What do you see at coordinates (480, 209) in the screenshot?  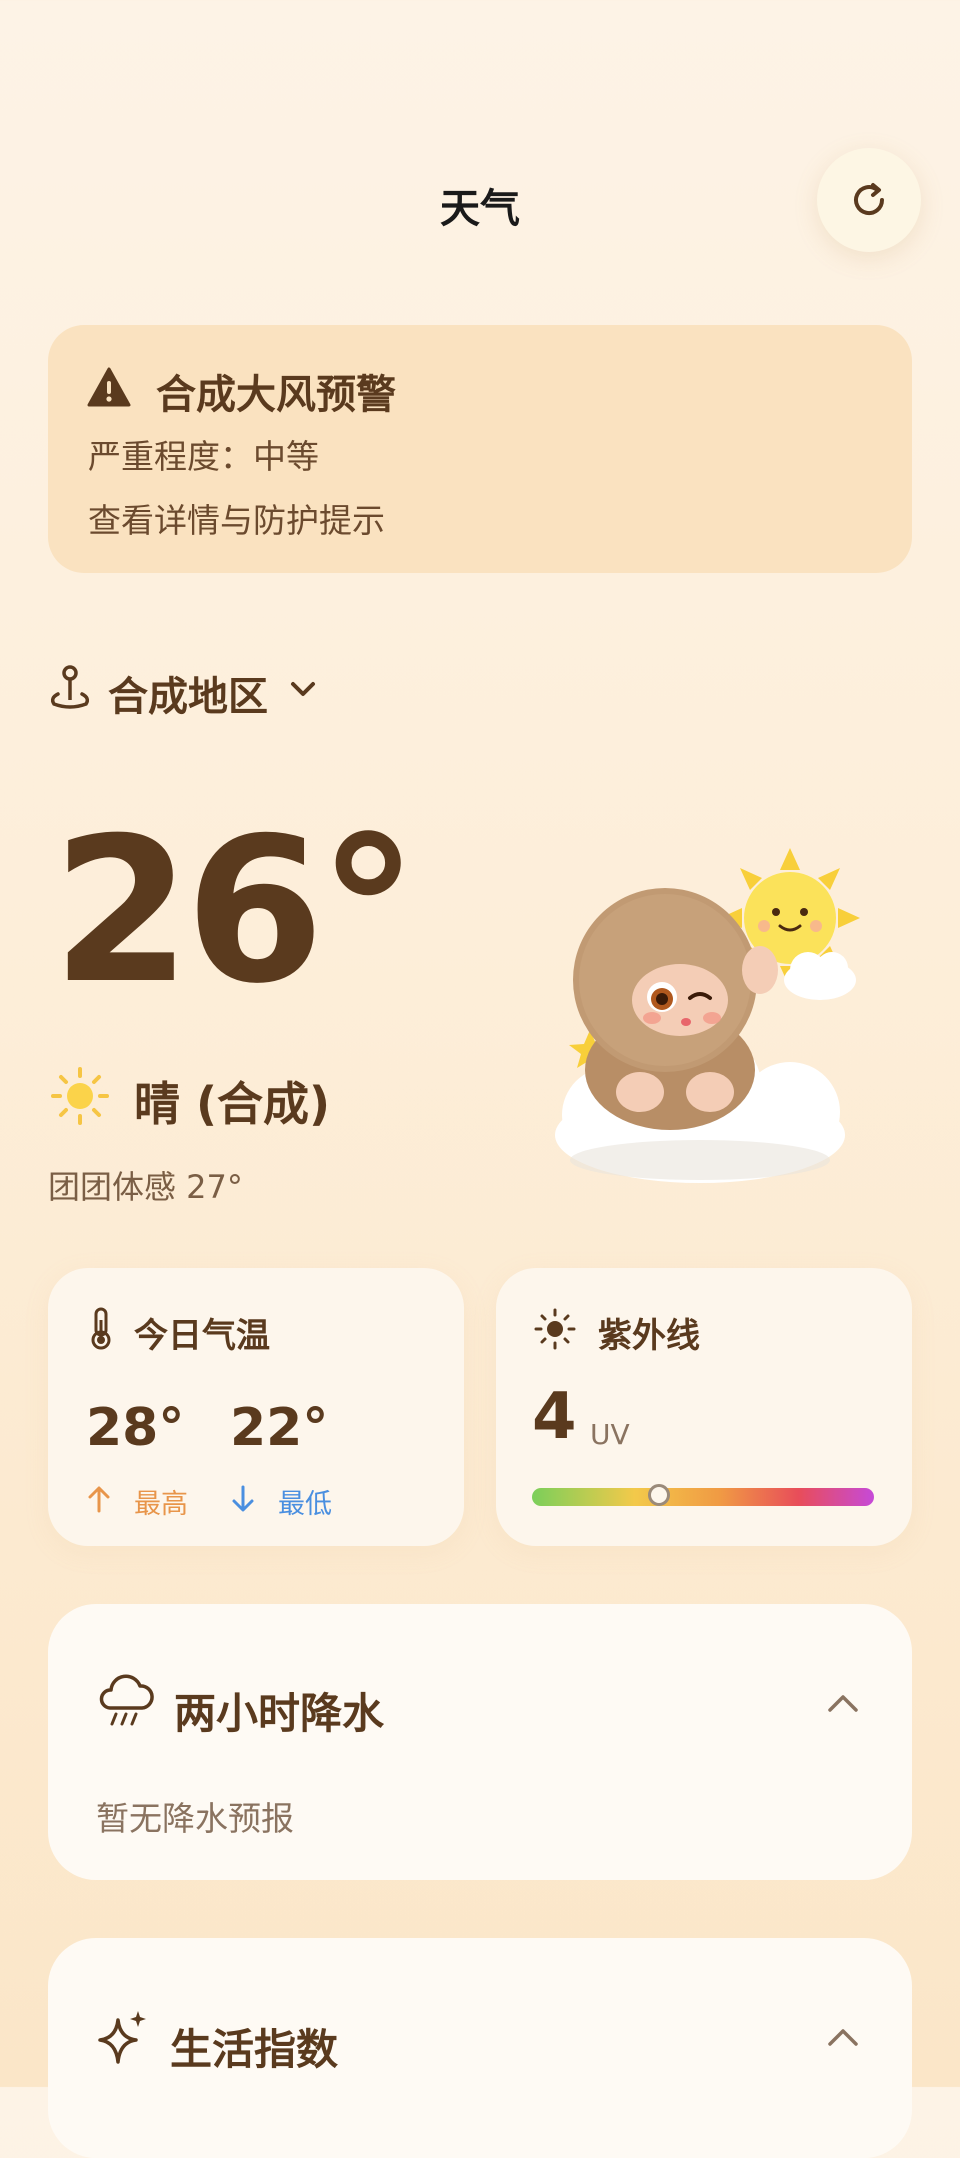 I see `page-title: 天气` at bounding box center [480, 209].